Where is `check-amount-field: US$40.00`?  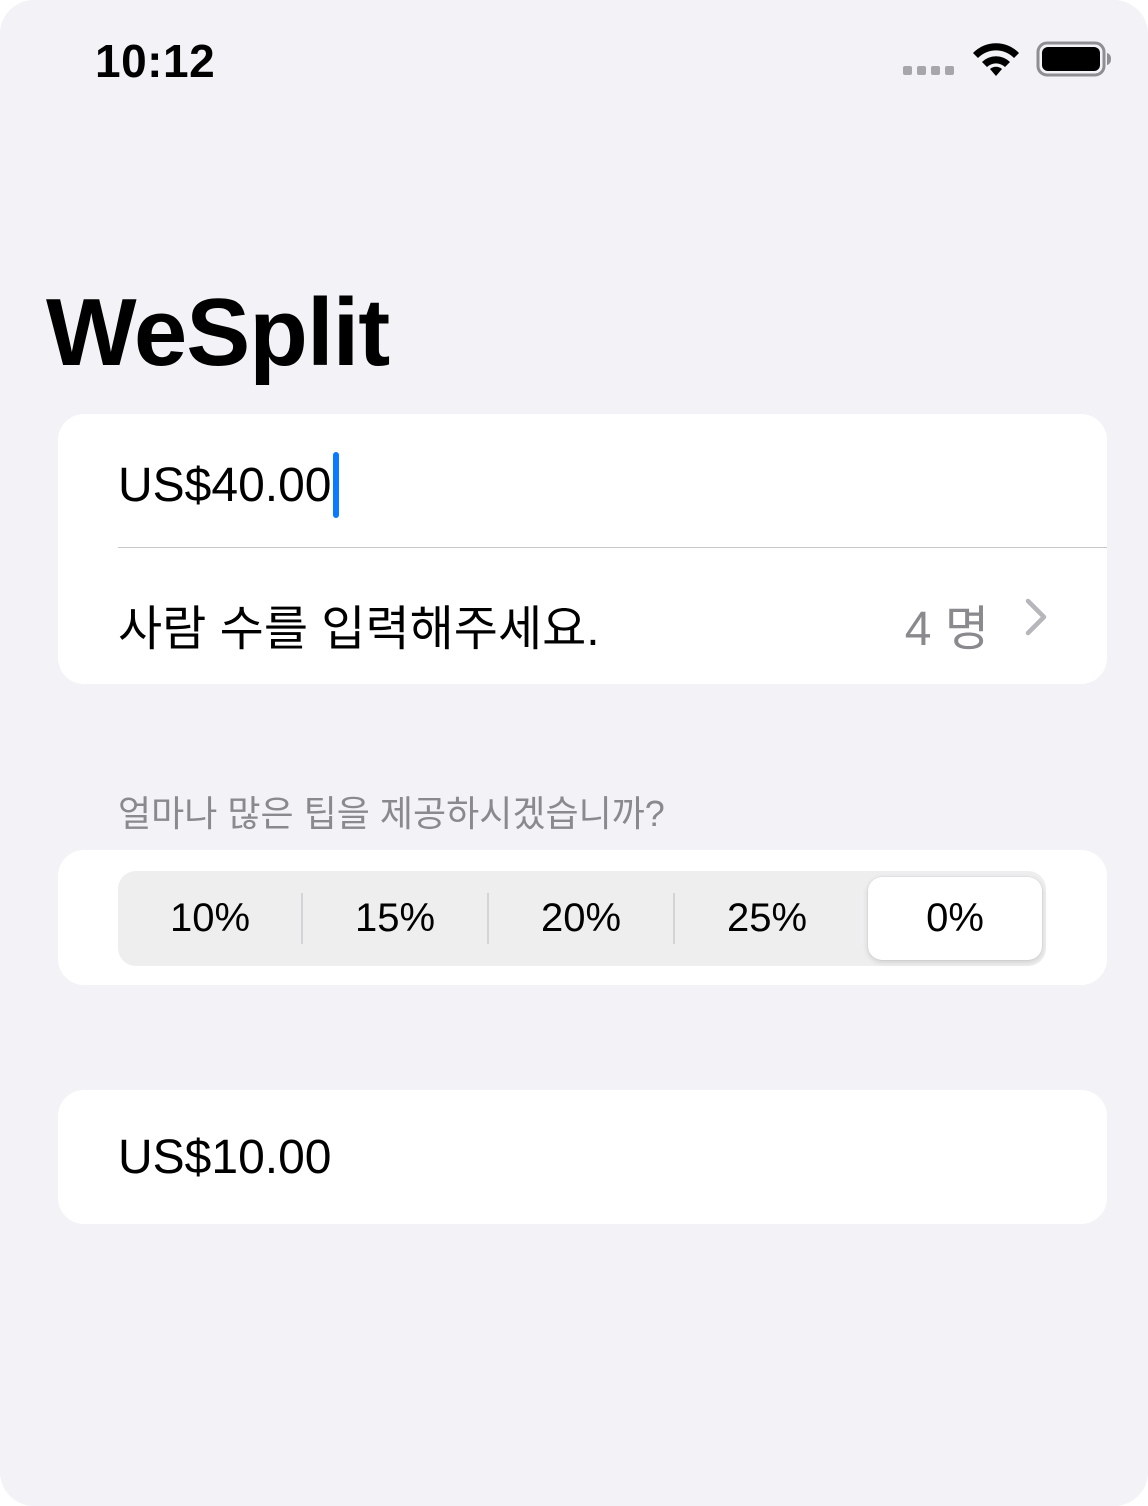
check-amount-field: US$40.00 is located at coordinates (612, 481).